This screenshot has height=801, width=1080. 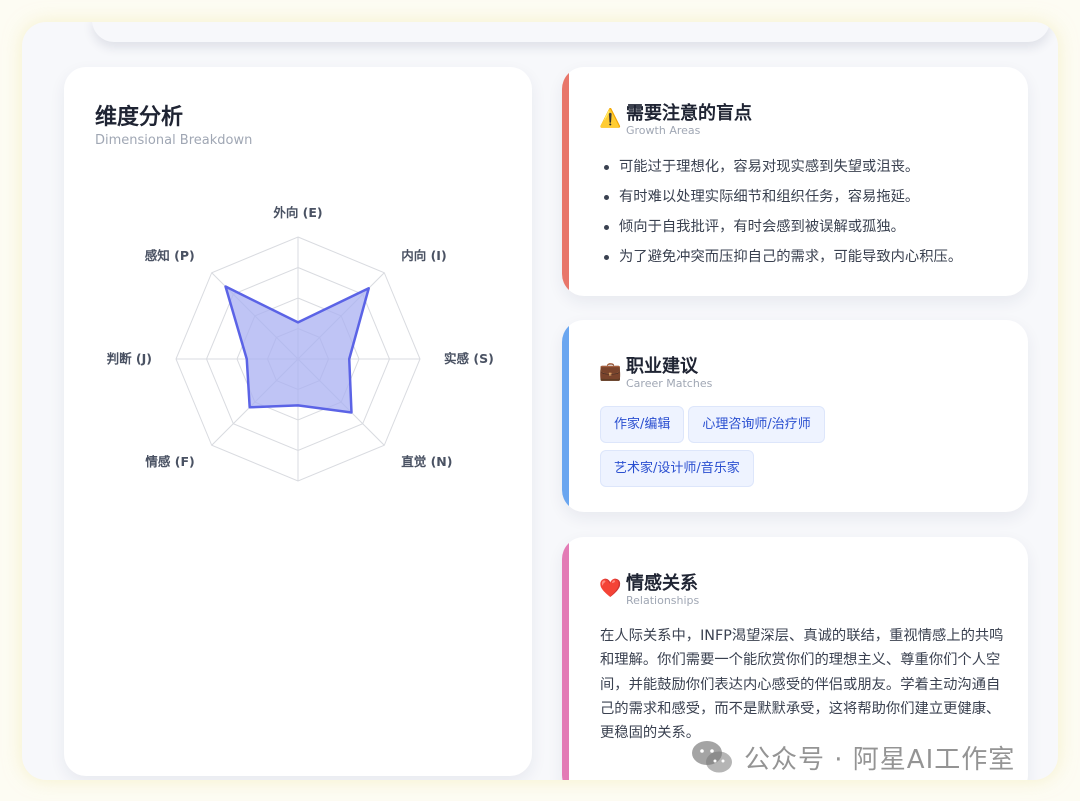 I want to click on dimension-subtitle: Dimensional Breakdown, so click(x=174, y=140).